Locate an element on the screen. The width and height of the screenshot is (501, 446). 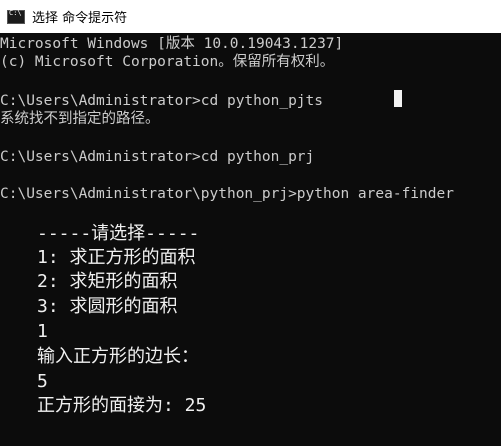
user-choice: 1 is located at coordinates (42, 331).